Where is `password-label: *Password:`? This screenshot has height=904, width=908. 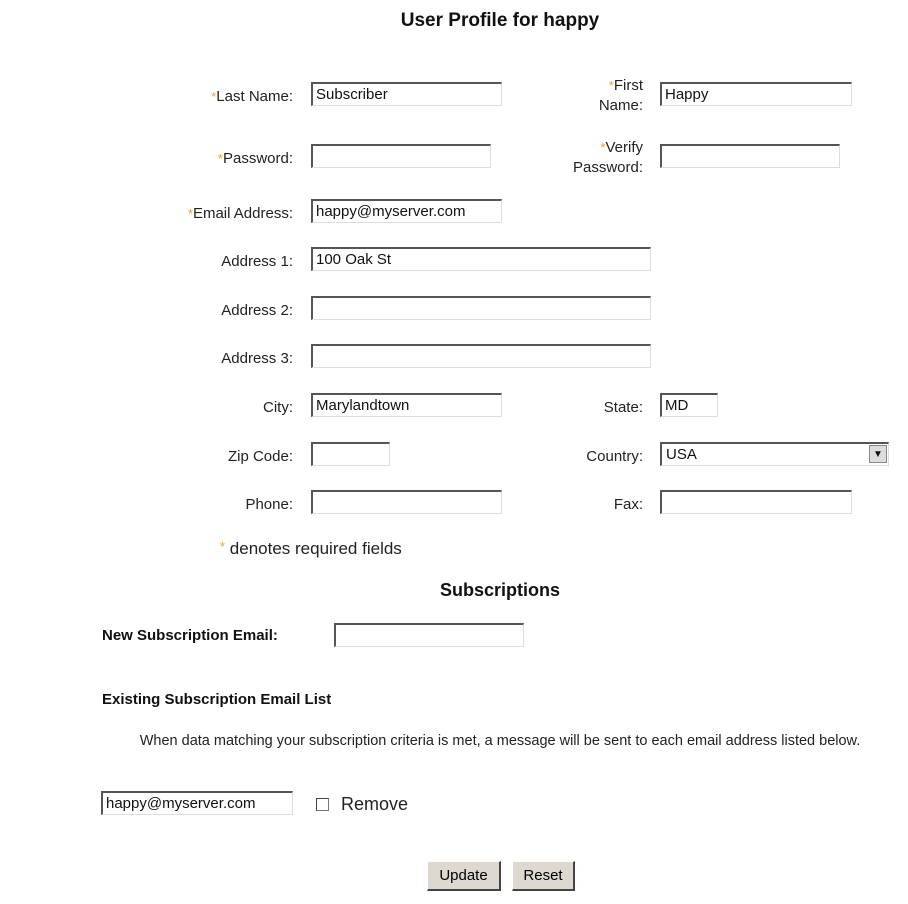 password-label: *Password: is located at coordinates (196, 158).